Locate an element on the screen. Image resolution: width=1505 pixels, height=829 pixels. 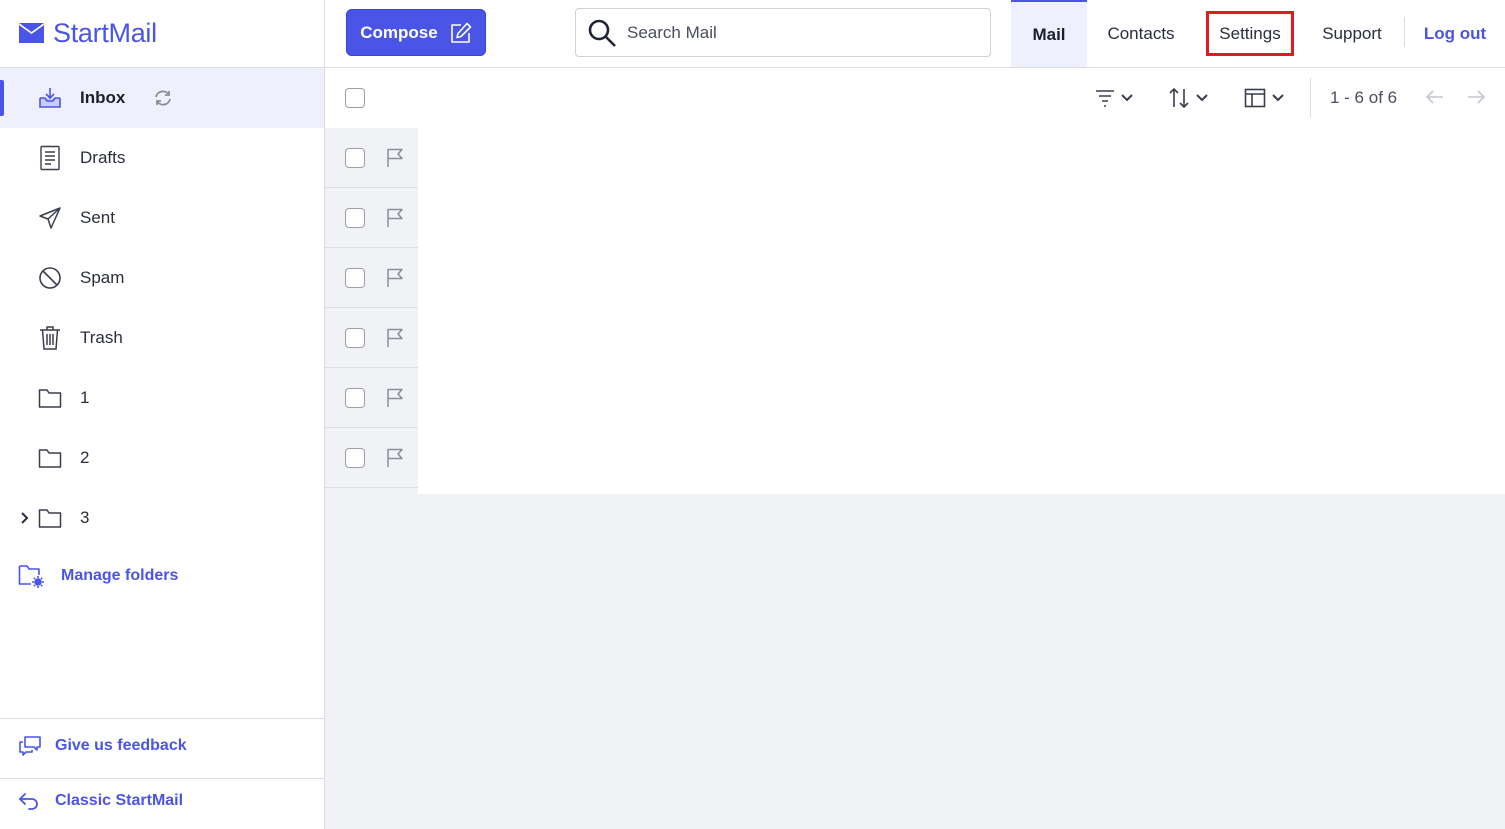
inbox-icon is located at coordinates (50, 98).